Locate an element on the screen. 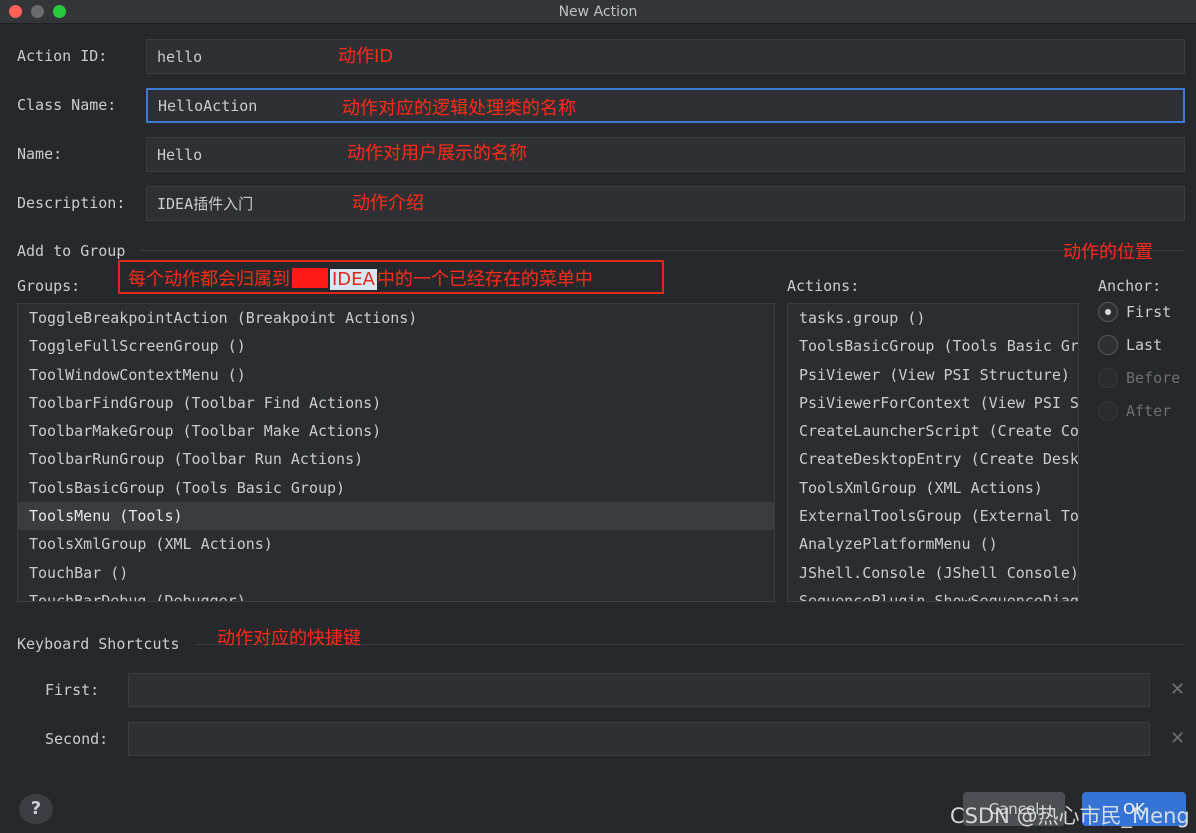 The image size is (1196, 833). actions-list-item: ToolsBasicGroup (Tools Basic Group) is located at coordinates (933, 346).